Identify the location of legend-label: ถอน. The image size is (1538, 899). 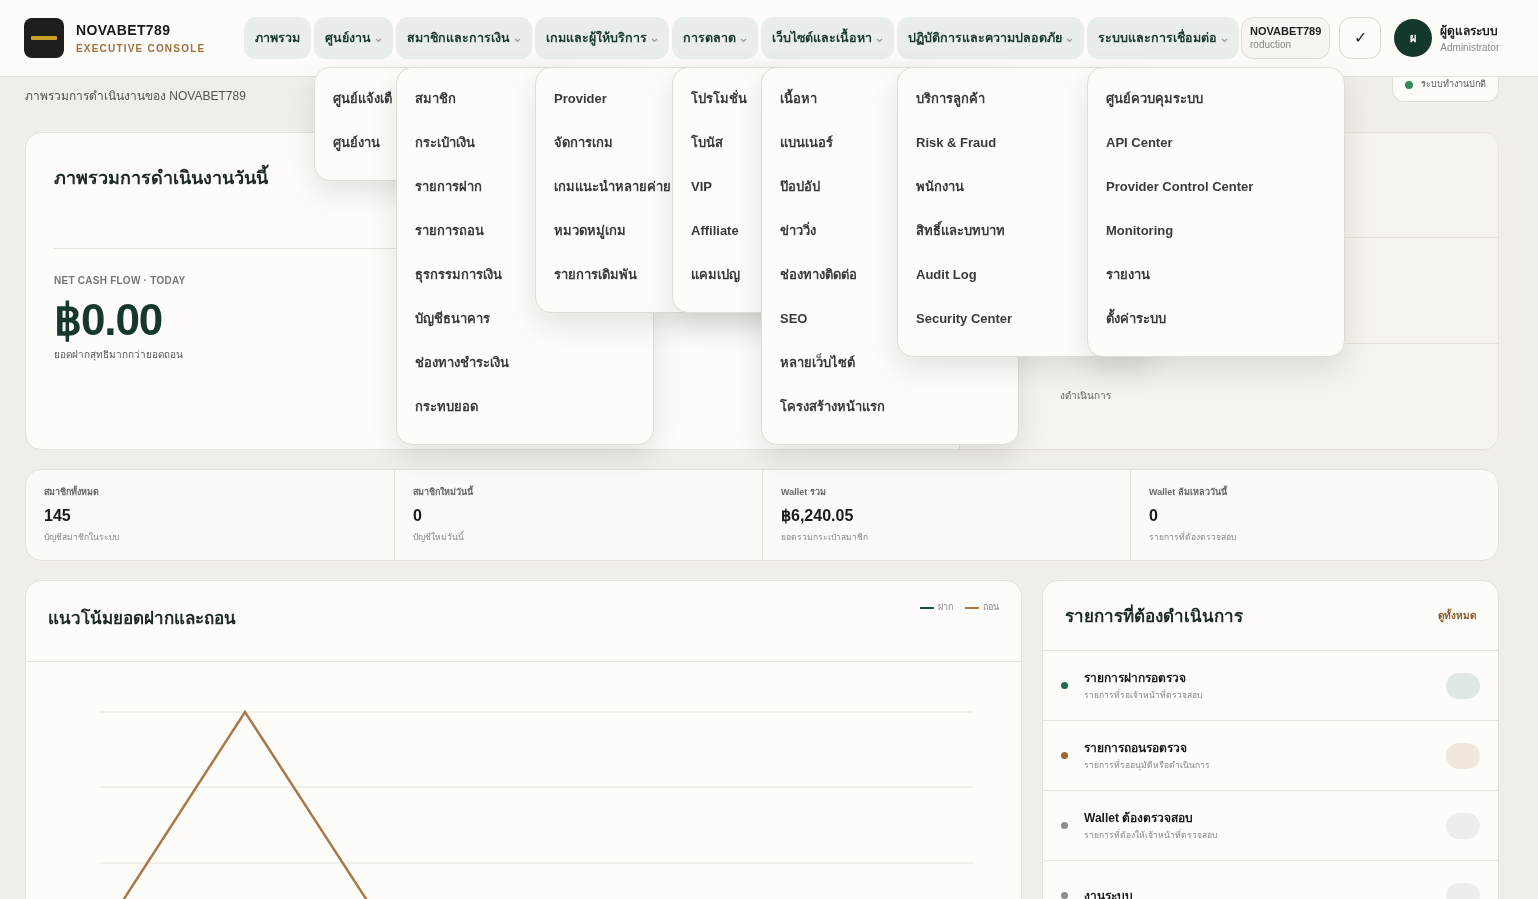
(991, 608).